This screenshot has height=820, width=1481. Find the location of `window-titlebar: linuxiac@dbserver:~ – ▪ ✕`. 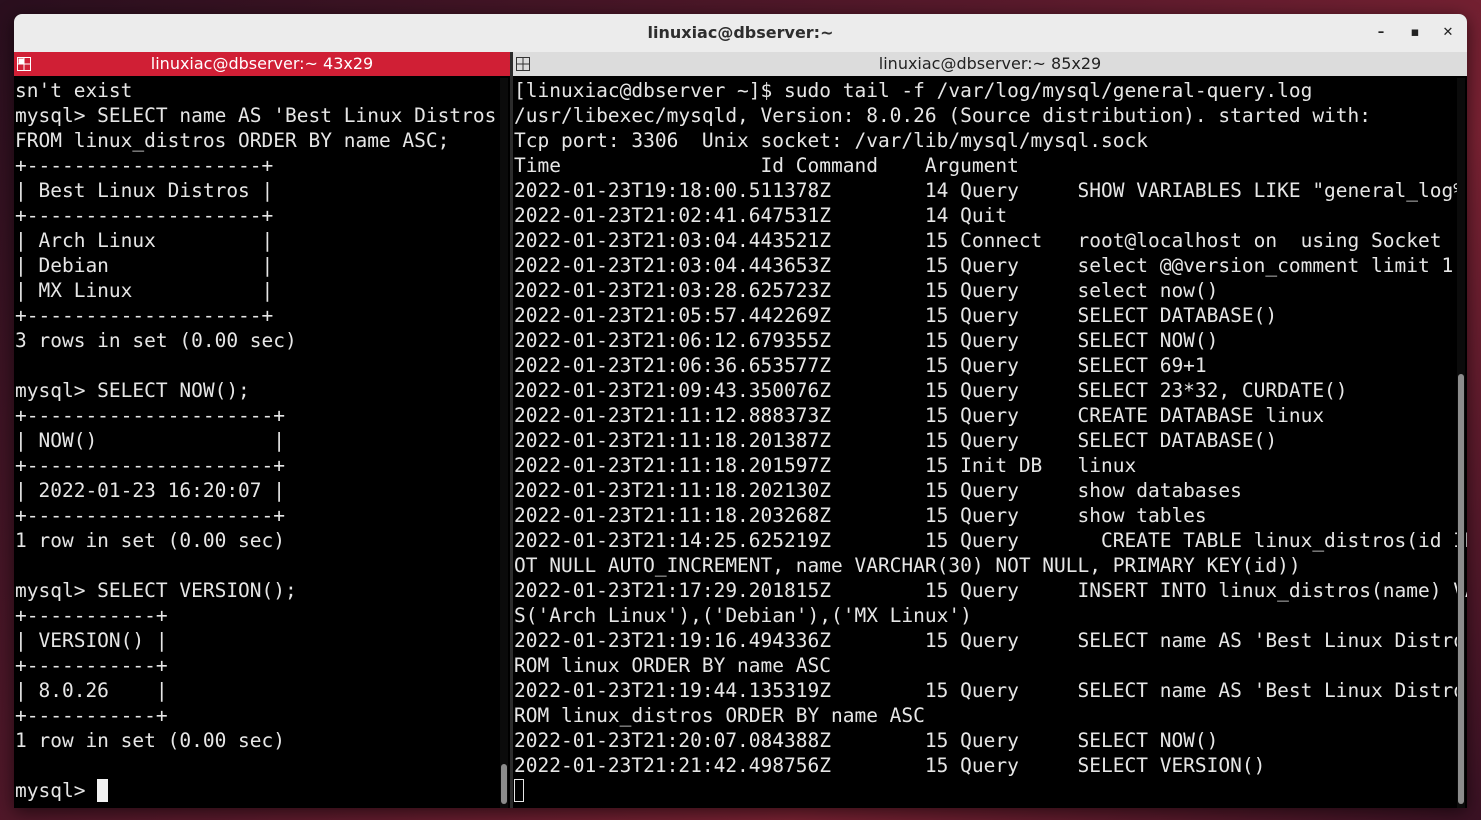

window-titlebar: linuxiac@dbserver:~ – ▪ ✕ is located at coordinates (740, 33).